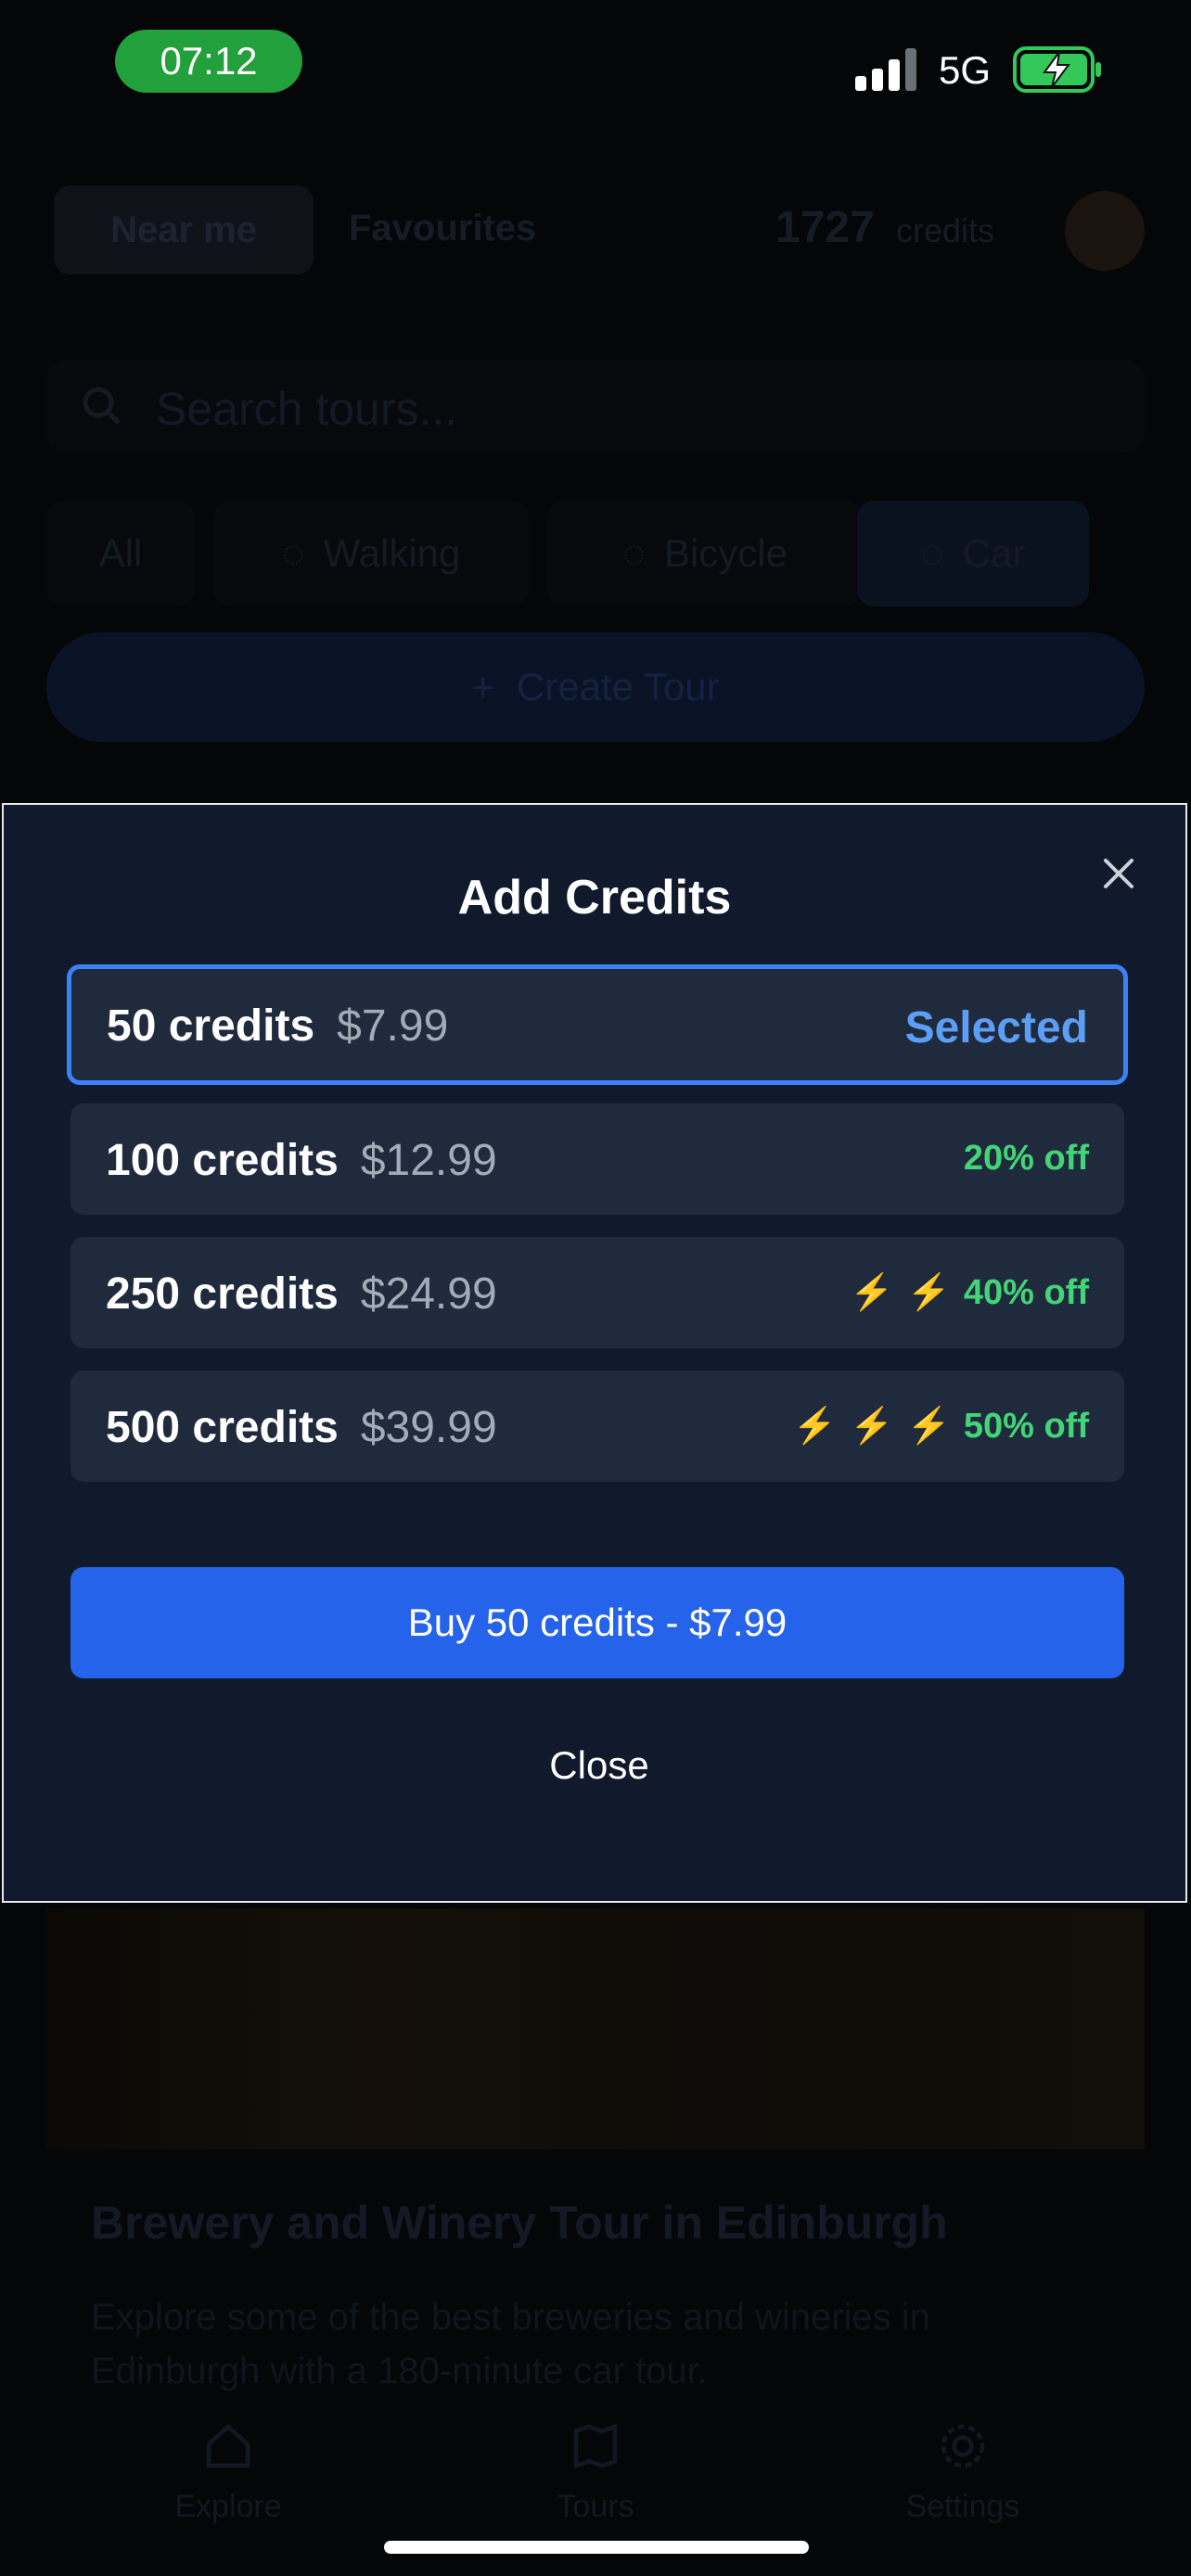 This screenshot has width=1191, height=2576. What do you see at coordinates (1118, 873) in the screenshot?
I see `close-icon` at bounding box center [1118, 873].